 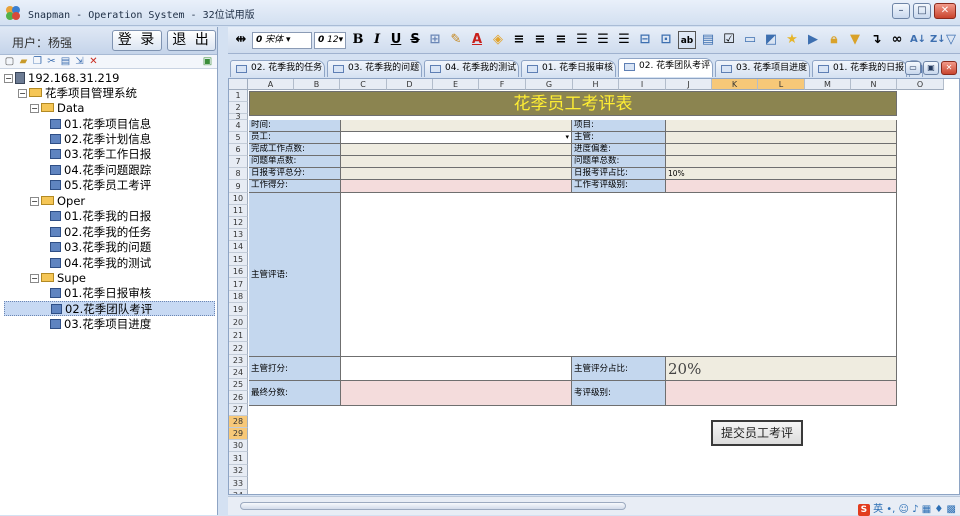 What do you see at coordinates (238, 259) in the screenshot?
I see `row-header: 15` at bounding box center [238, 259].